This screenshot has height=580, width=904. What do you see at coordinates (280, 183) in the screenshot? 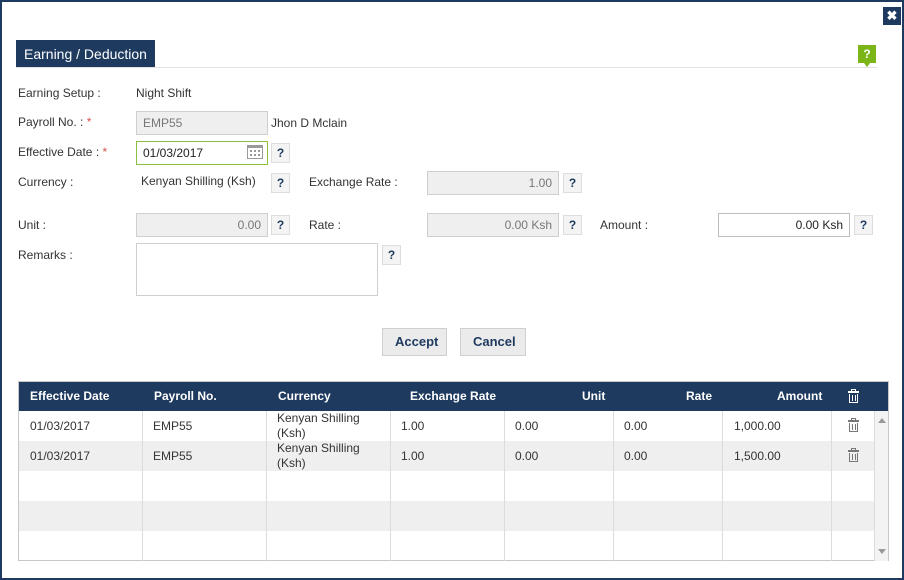
I see `currency-help-button: ?` at bounding box center [280, 183].